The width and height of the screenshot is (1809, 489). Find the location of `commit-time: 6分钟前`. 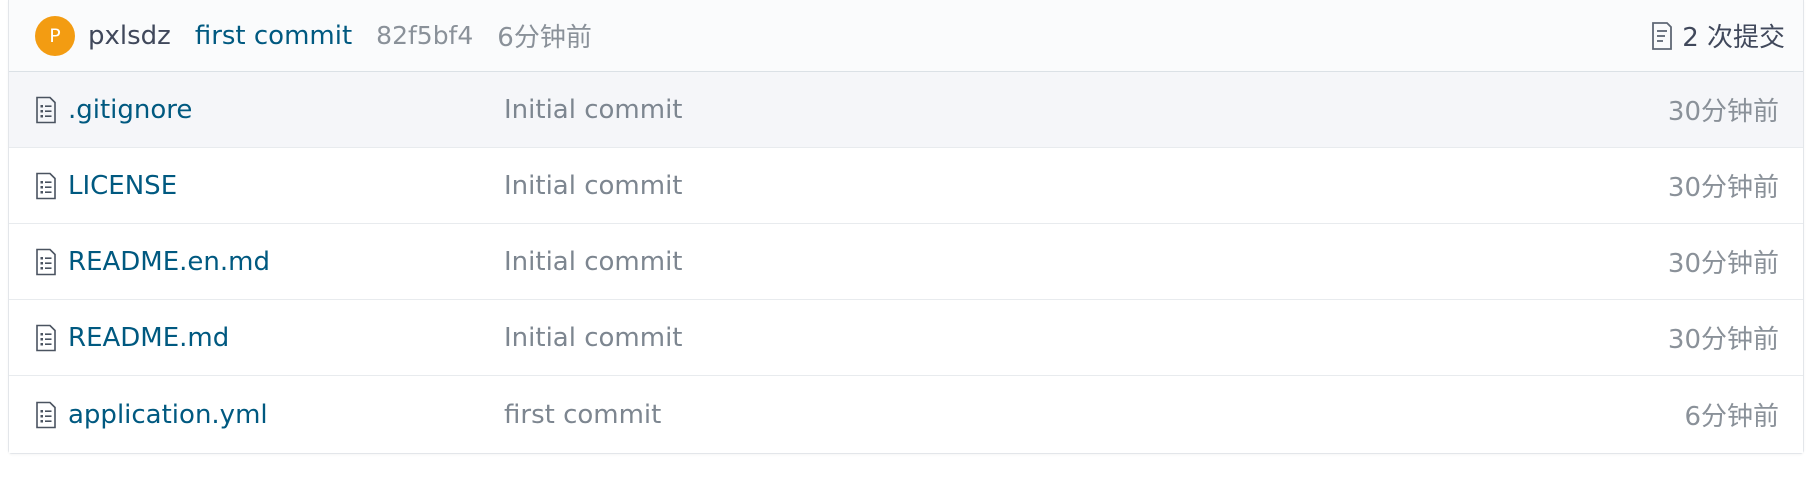

commit-time: 6分钟前 is located at coordinates (544, 38).